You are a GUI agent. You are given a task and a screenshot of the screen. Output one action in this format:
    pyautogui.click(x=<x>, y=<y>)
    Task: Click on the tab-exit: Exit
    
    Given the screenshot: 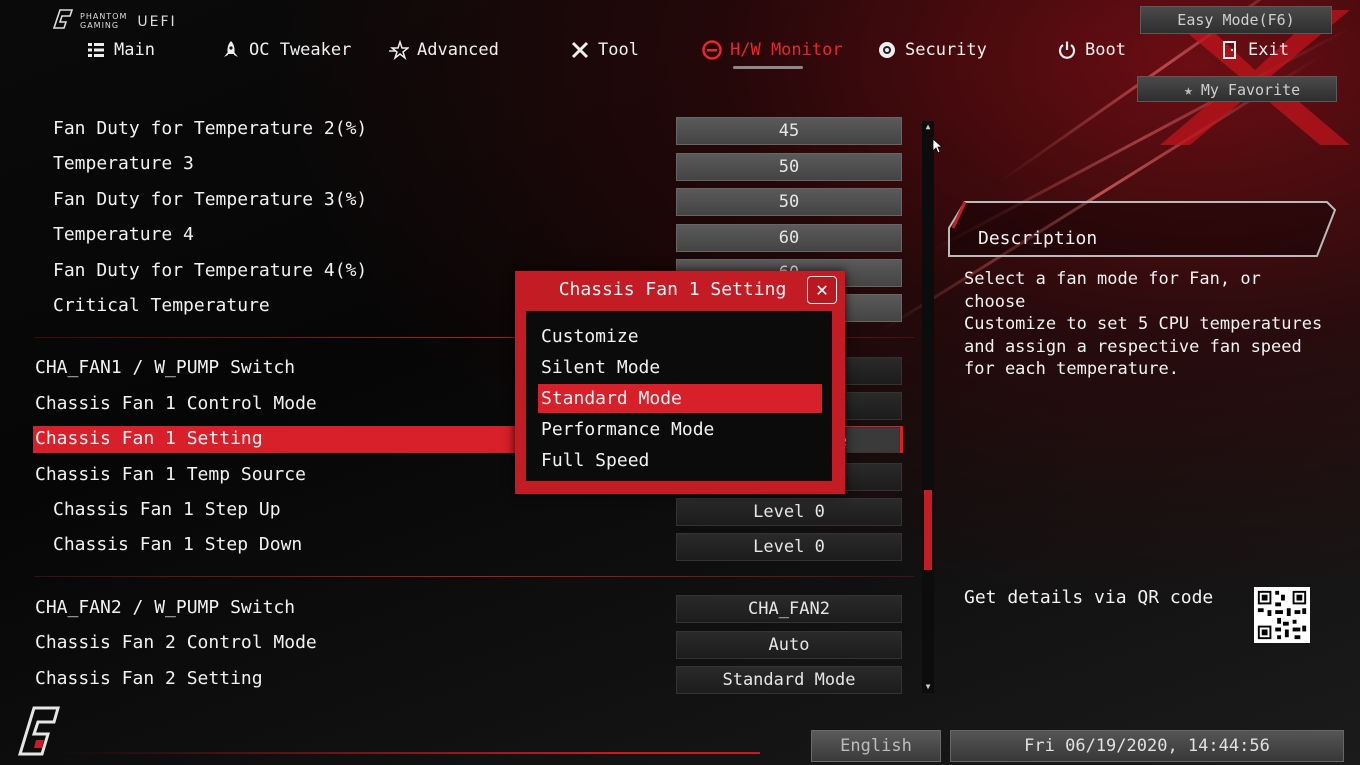 What is the action you would take?
    pyautogui.click(x=1254, y=50)
    